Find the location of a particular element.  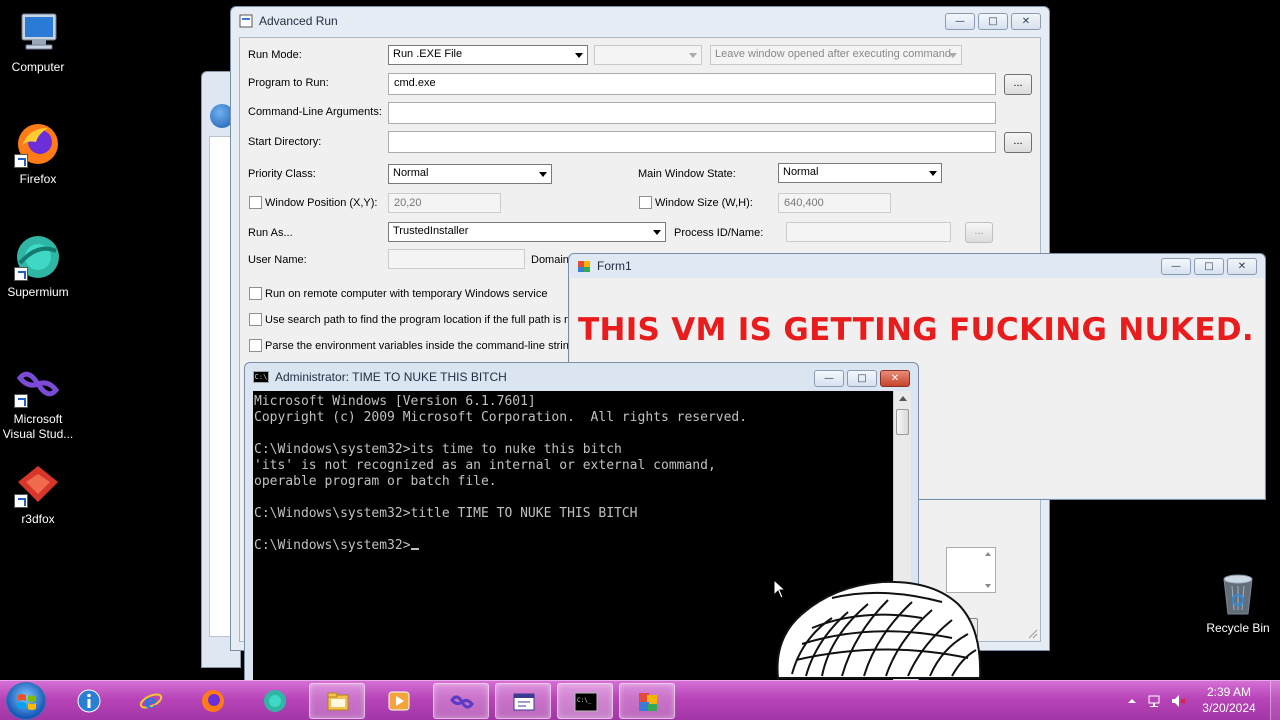

maximize-icon: □ is located at coordinates (993, 21).